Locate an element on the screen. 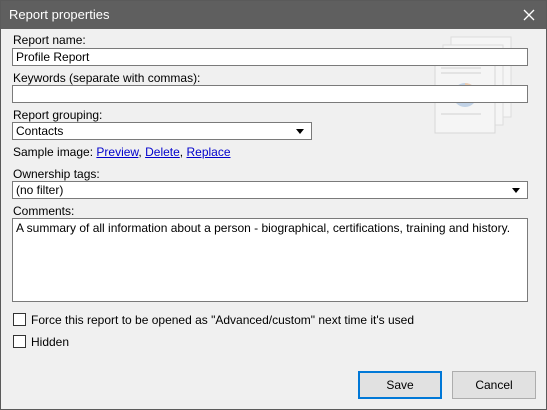 This screenshot has width=547, height=410. close-icon is located at coordinates (529, 15).